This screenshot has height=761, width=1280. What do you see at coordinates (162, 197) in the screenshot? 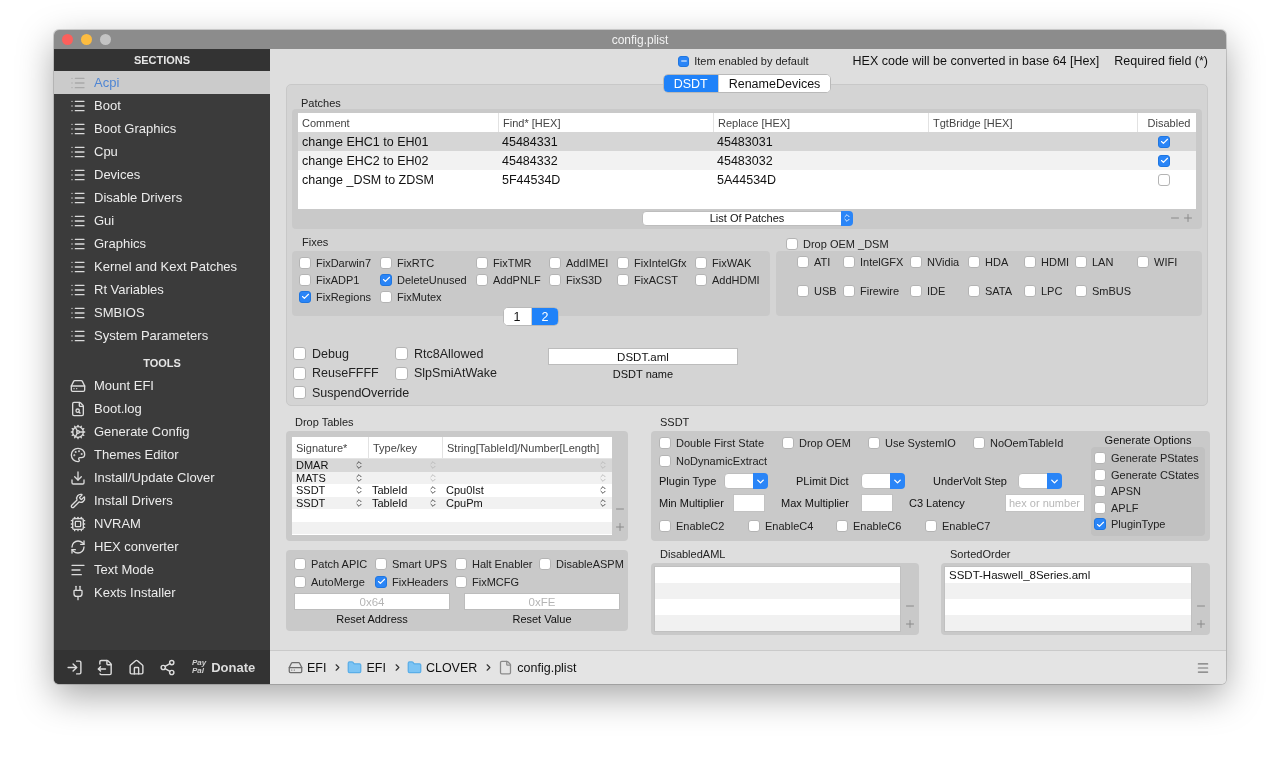
I see `sidebar-item: Disable Drivers` at bounding box center [162, 197].